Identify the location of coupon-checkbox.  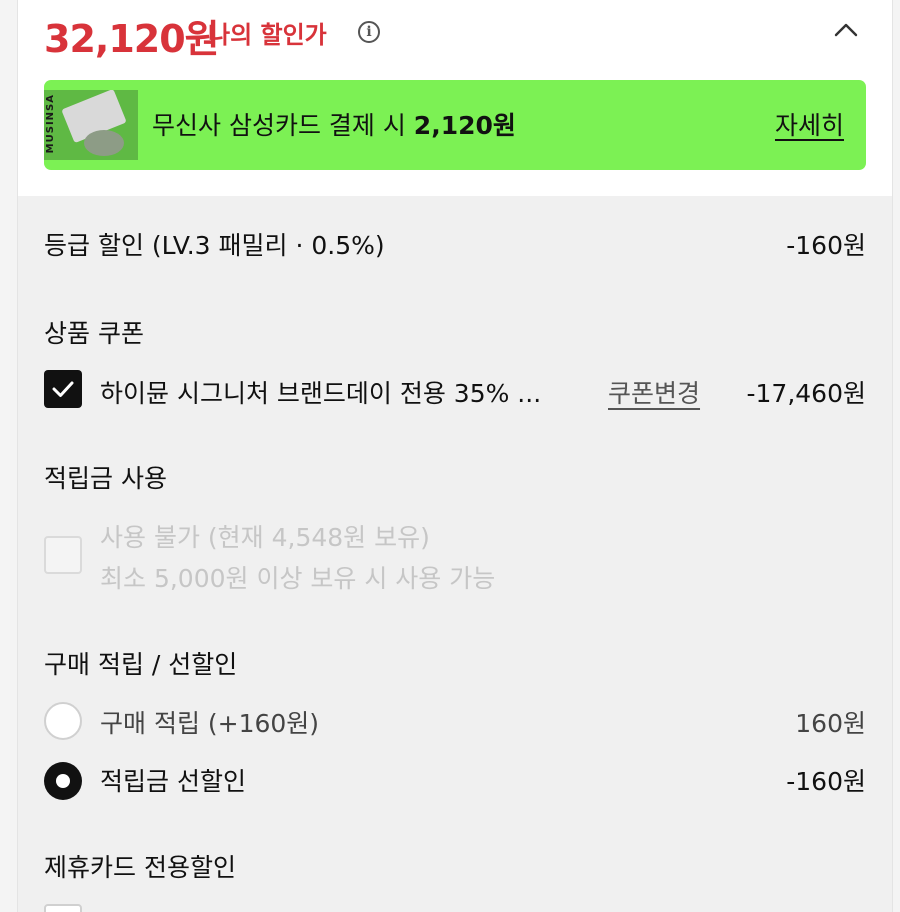
(63, 389).